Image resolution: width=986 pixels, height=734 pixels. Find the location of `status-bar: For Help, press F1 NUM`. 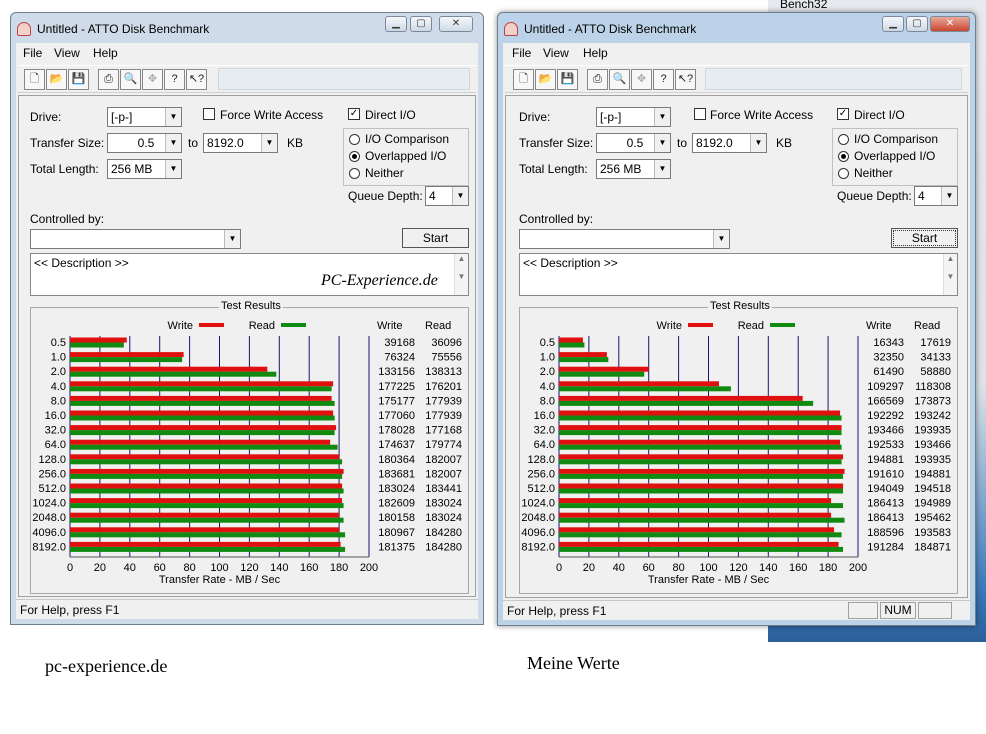

status-bar: For Help, press F1 NUM is located at coordinates (736, 610).